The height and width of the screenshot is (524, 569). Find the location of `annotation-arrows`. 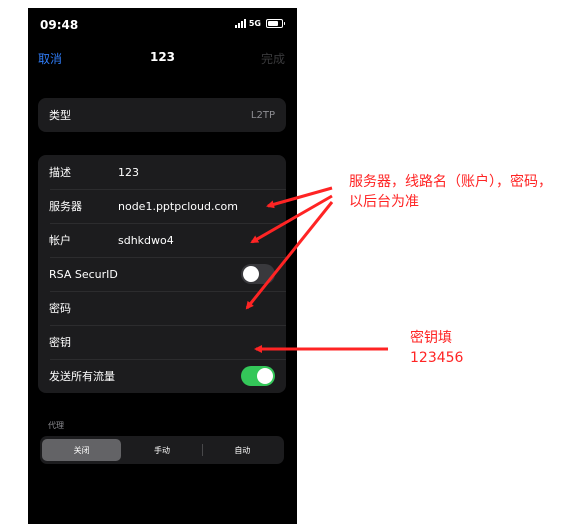

annotation-arrows is located at coordinates (316, 269).